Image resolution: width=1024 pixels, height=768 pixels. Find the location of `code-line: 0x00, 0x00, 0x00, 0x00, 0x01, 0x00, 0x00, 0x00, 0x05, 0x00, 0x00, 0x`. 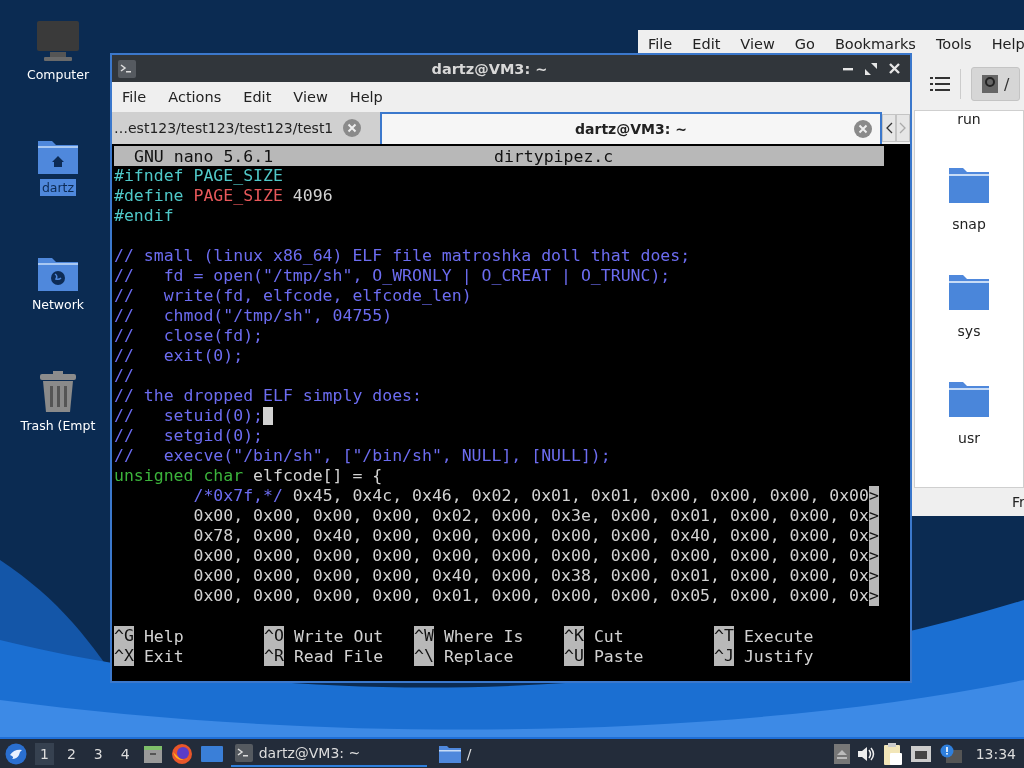

code-line: 0x00, 0x00, 0x00, 0x00, 0x01, 0x00, 0x00, 0x00, 0x05, 0x00, 0x00, 0x is located at coordinates (530, 596).